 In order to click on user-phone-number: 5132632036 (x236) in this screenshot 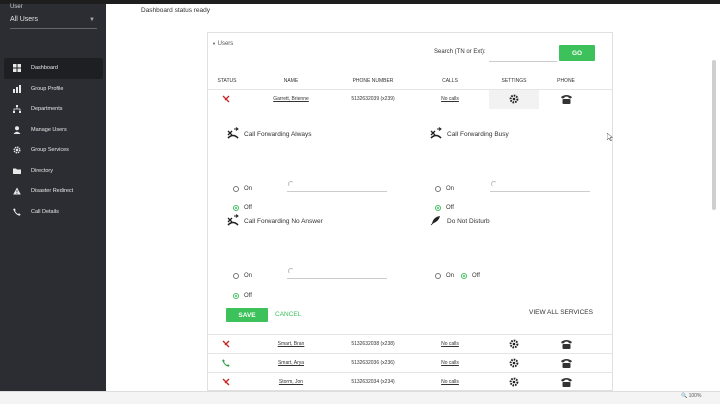, I will do `click(373, 363)`.